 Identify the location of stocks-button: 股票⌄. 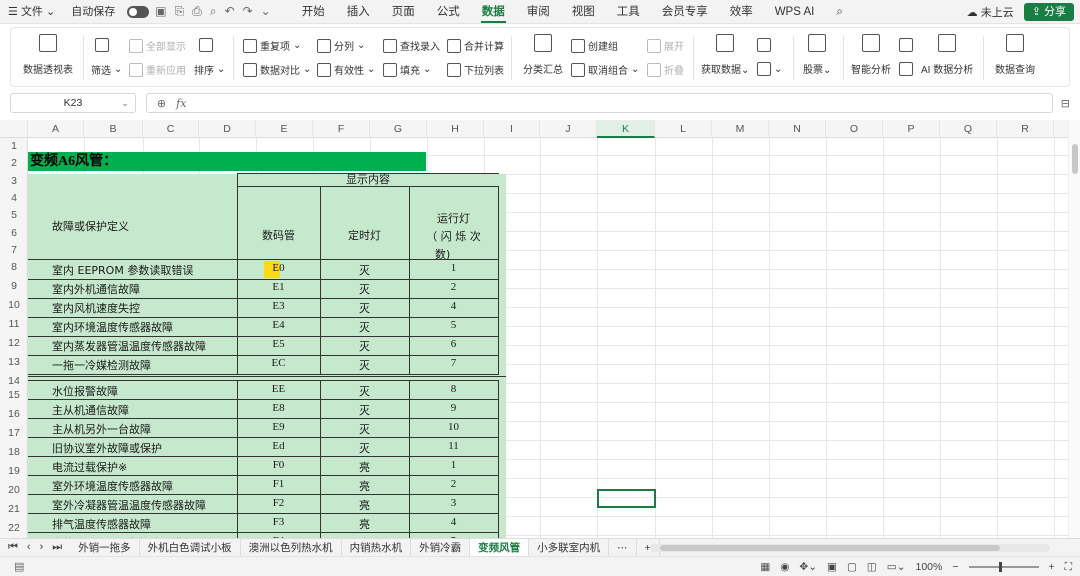
(817, 55).